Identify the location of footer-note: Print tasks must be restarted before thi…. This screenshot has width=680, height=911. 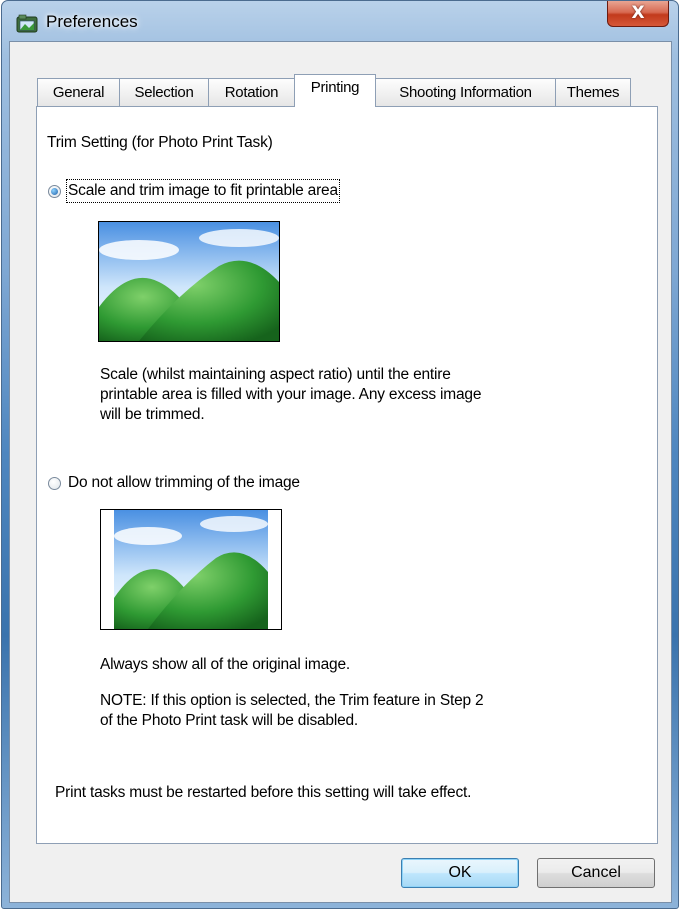
(263, 792).